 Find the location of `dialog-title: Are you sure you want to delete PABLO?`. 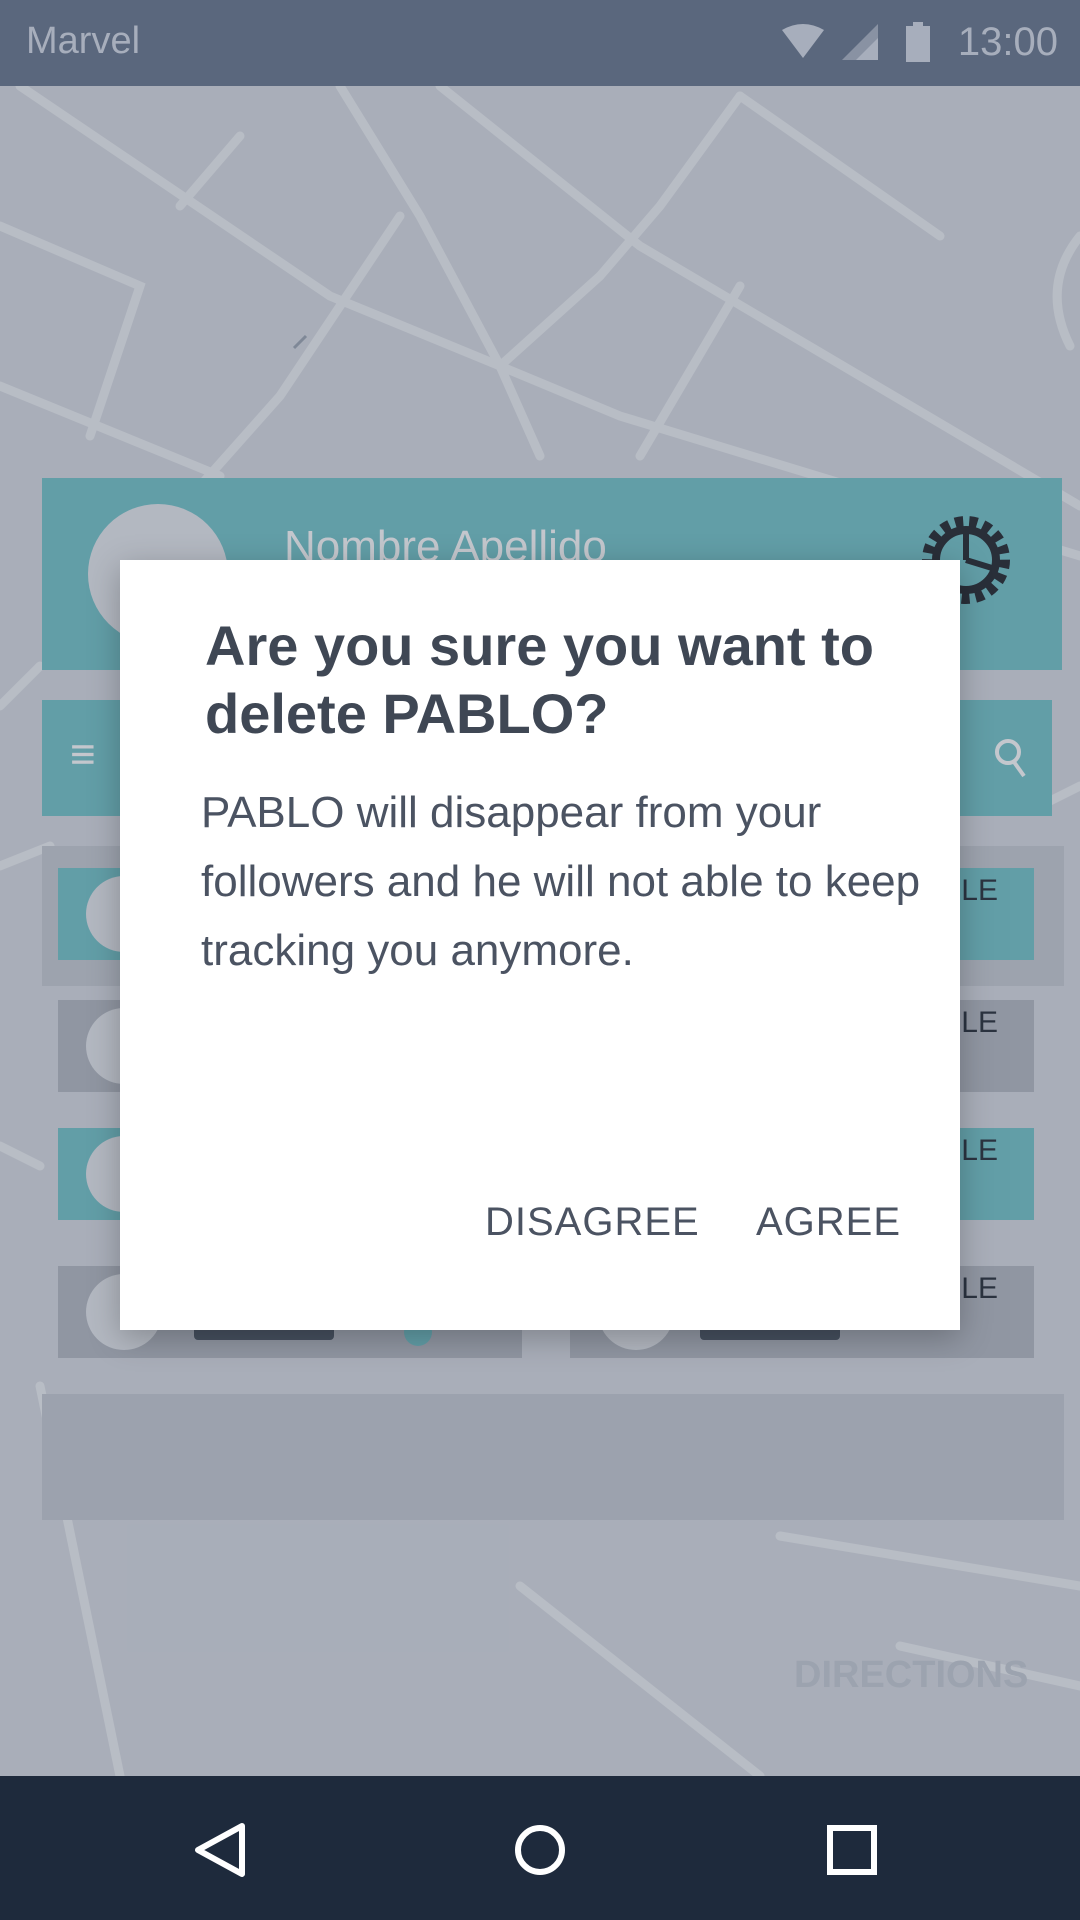

dialog-title: Are you sure you want to delete PABLO? is located at coordinates (539, 679).